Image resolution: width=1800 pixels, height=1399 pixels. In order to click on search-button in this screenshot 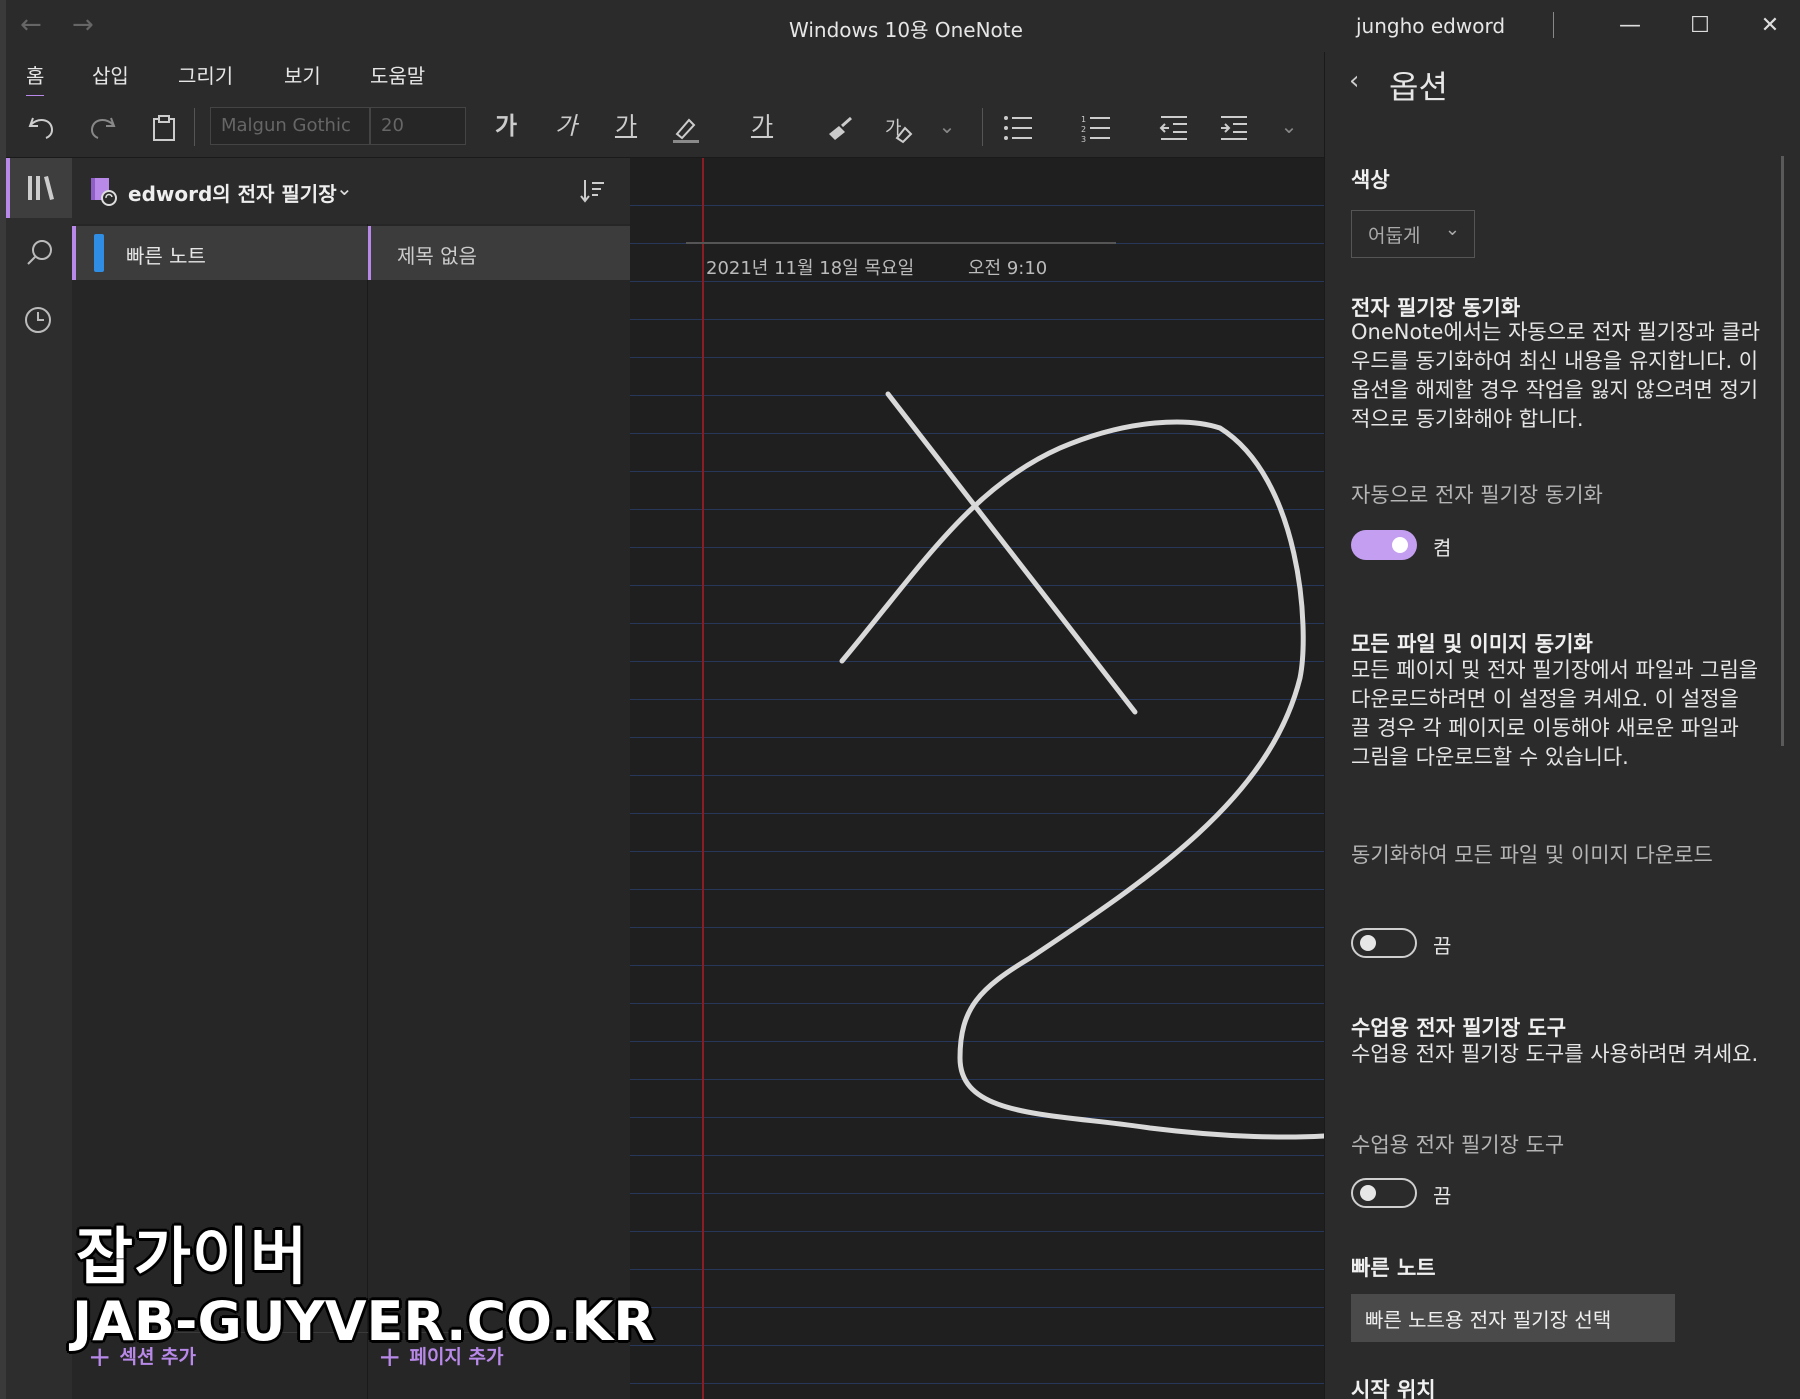, I will do `click(39, 254)`.